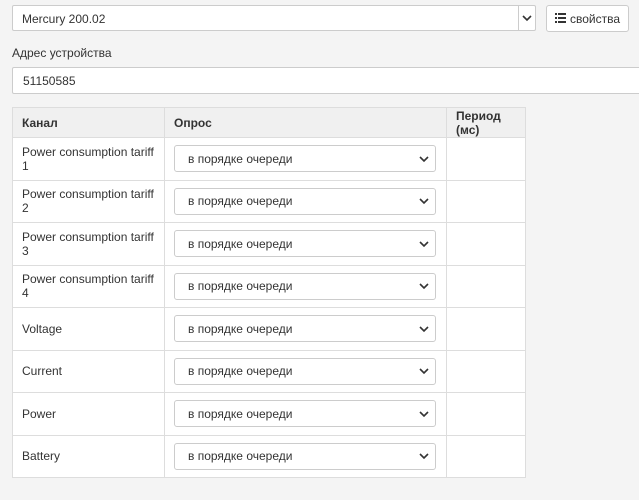 The width and height of the screenshot is (639, 500). I want to click on properties-button: свойства, so click(587, 18).